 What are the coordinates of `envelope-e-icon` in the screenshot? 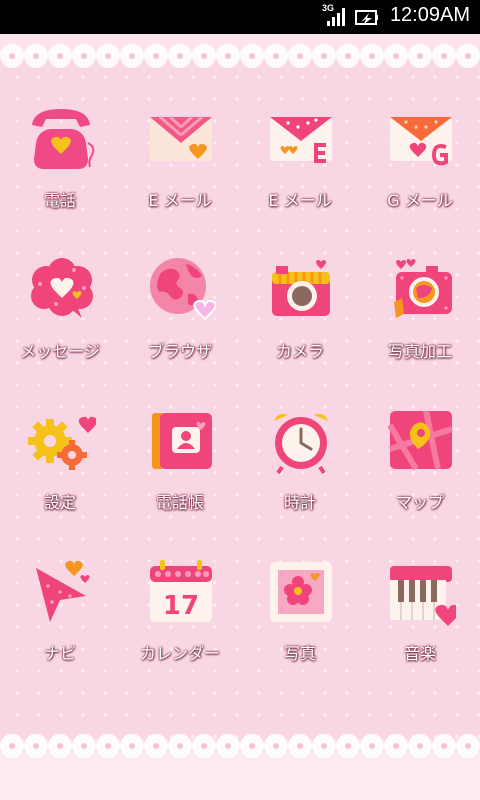 It's located at (301, 140).